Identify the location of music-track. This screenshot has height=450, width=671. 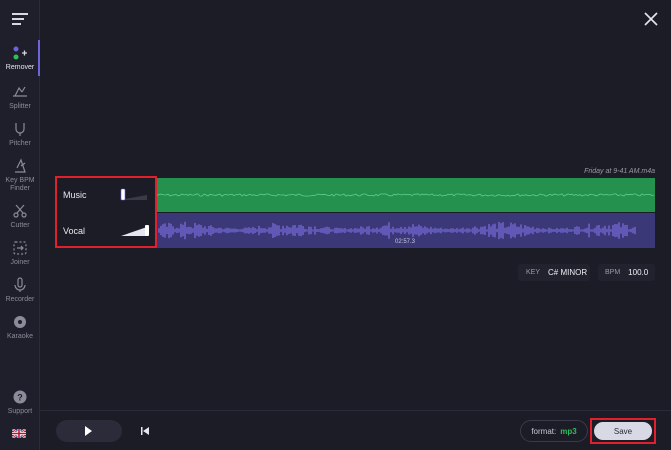
(405, 195).